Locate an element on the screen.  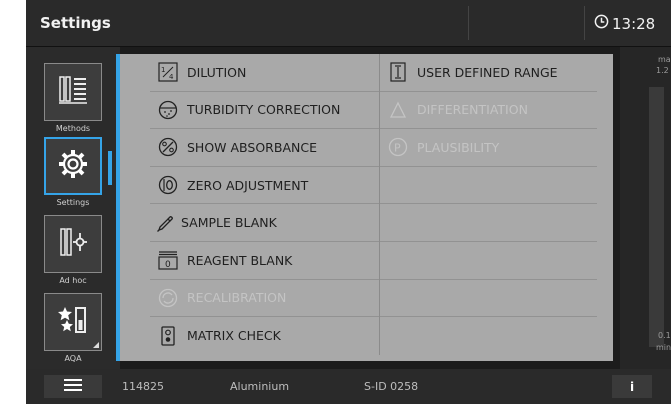
option-label: DILUTION is located at coordinates (217, 72).